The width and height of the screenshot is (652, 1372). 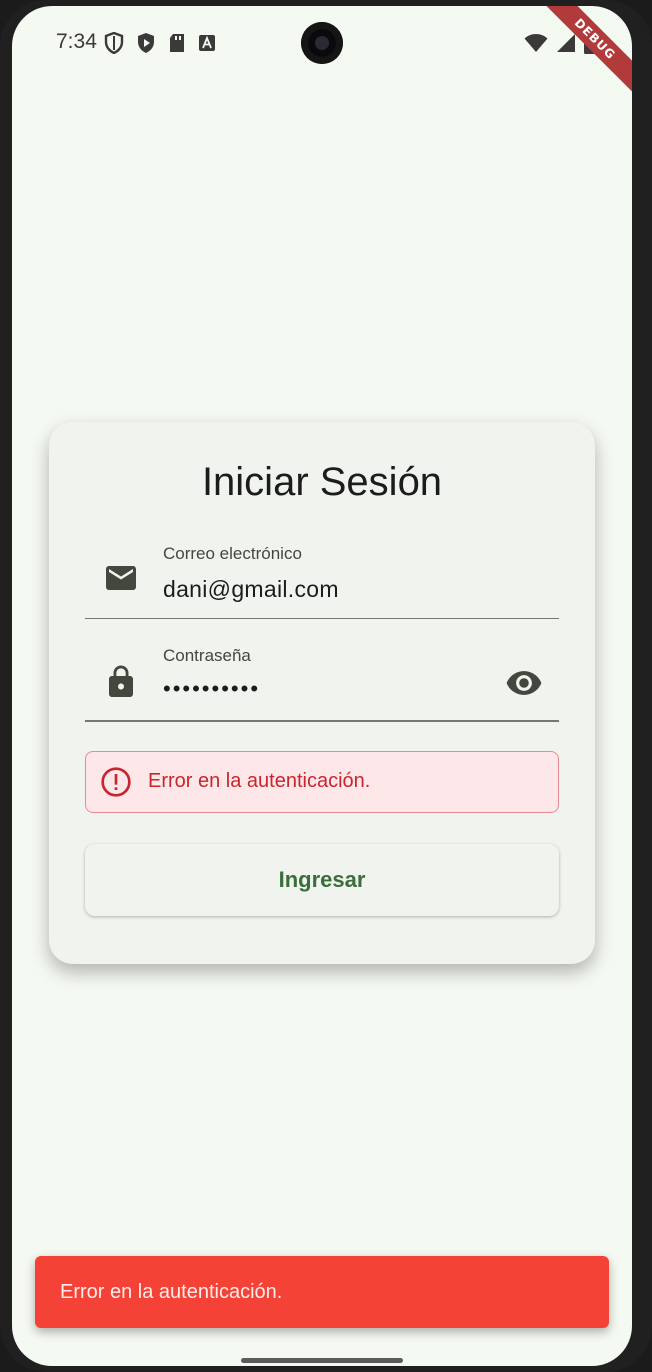 What do you see at coordinates (232, 553) in the screenshot?
I see `email-label: Correo electrónico` at bounding box center [232, 553].